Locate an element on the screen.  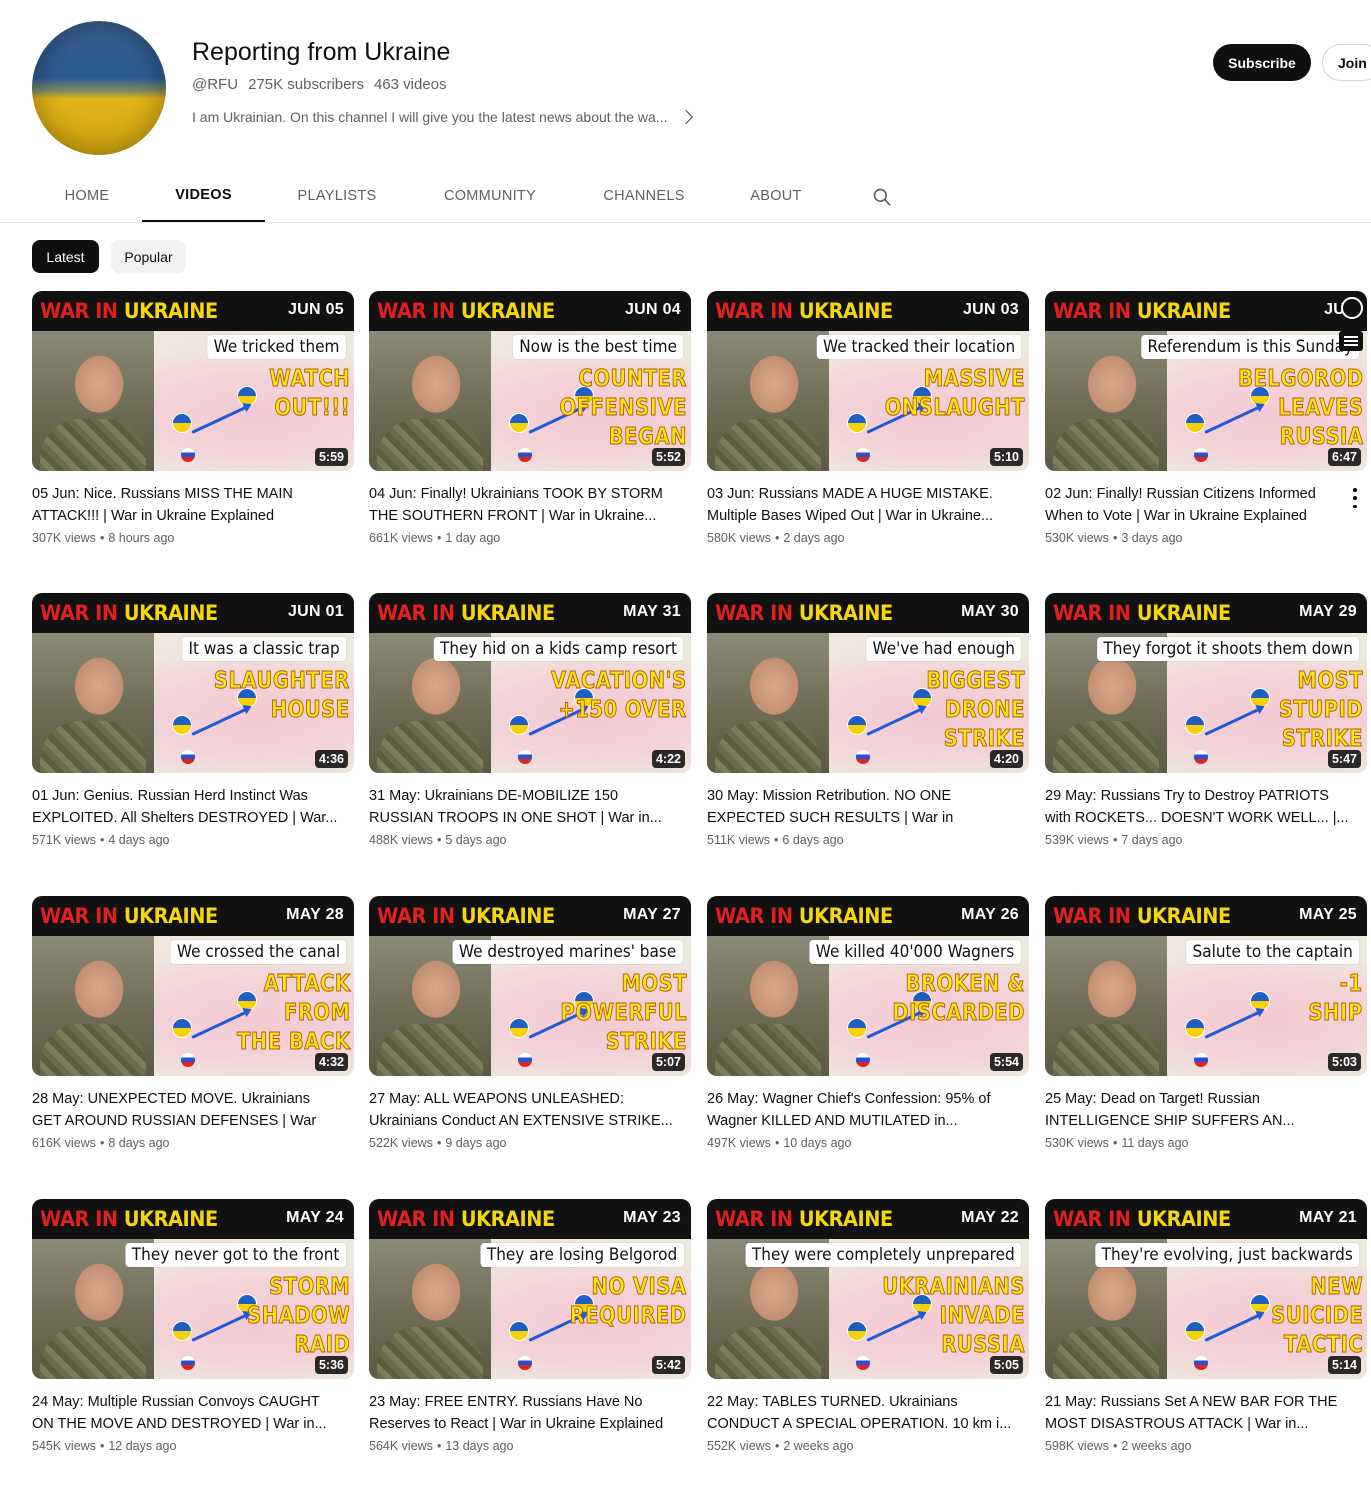
thumbnail-headline-line: STORM is located at coordinates (309, 1287).